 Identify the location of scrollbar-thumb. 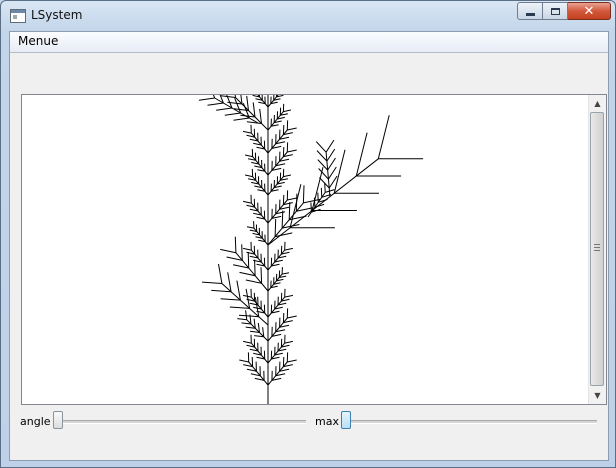
(597, 249).